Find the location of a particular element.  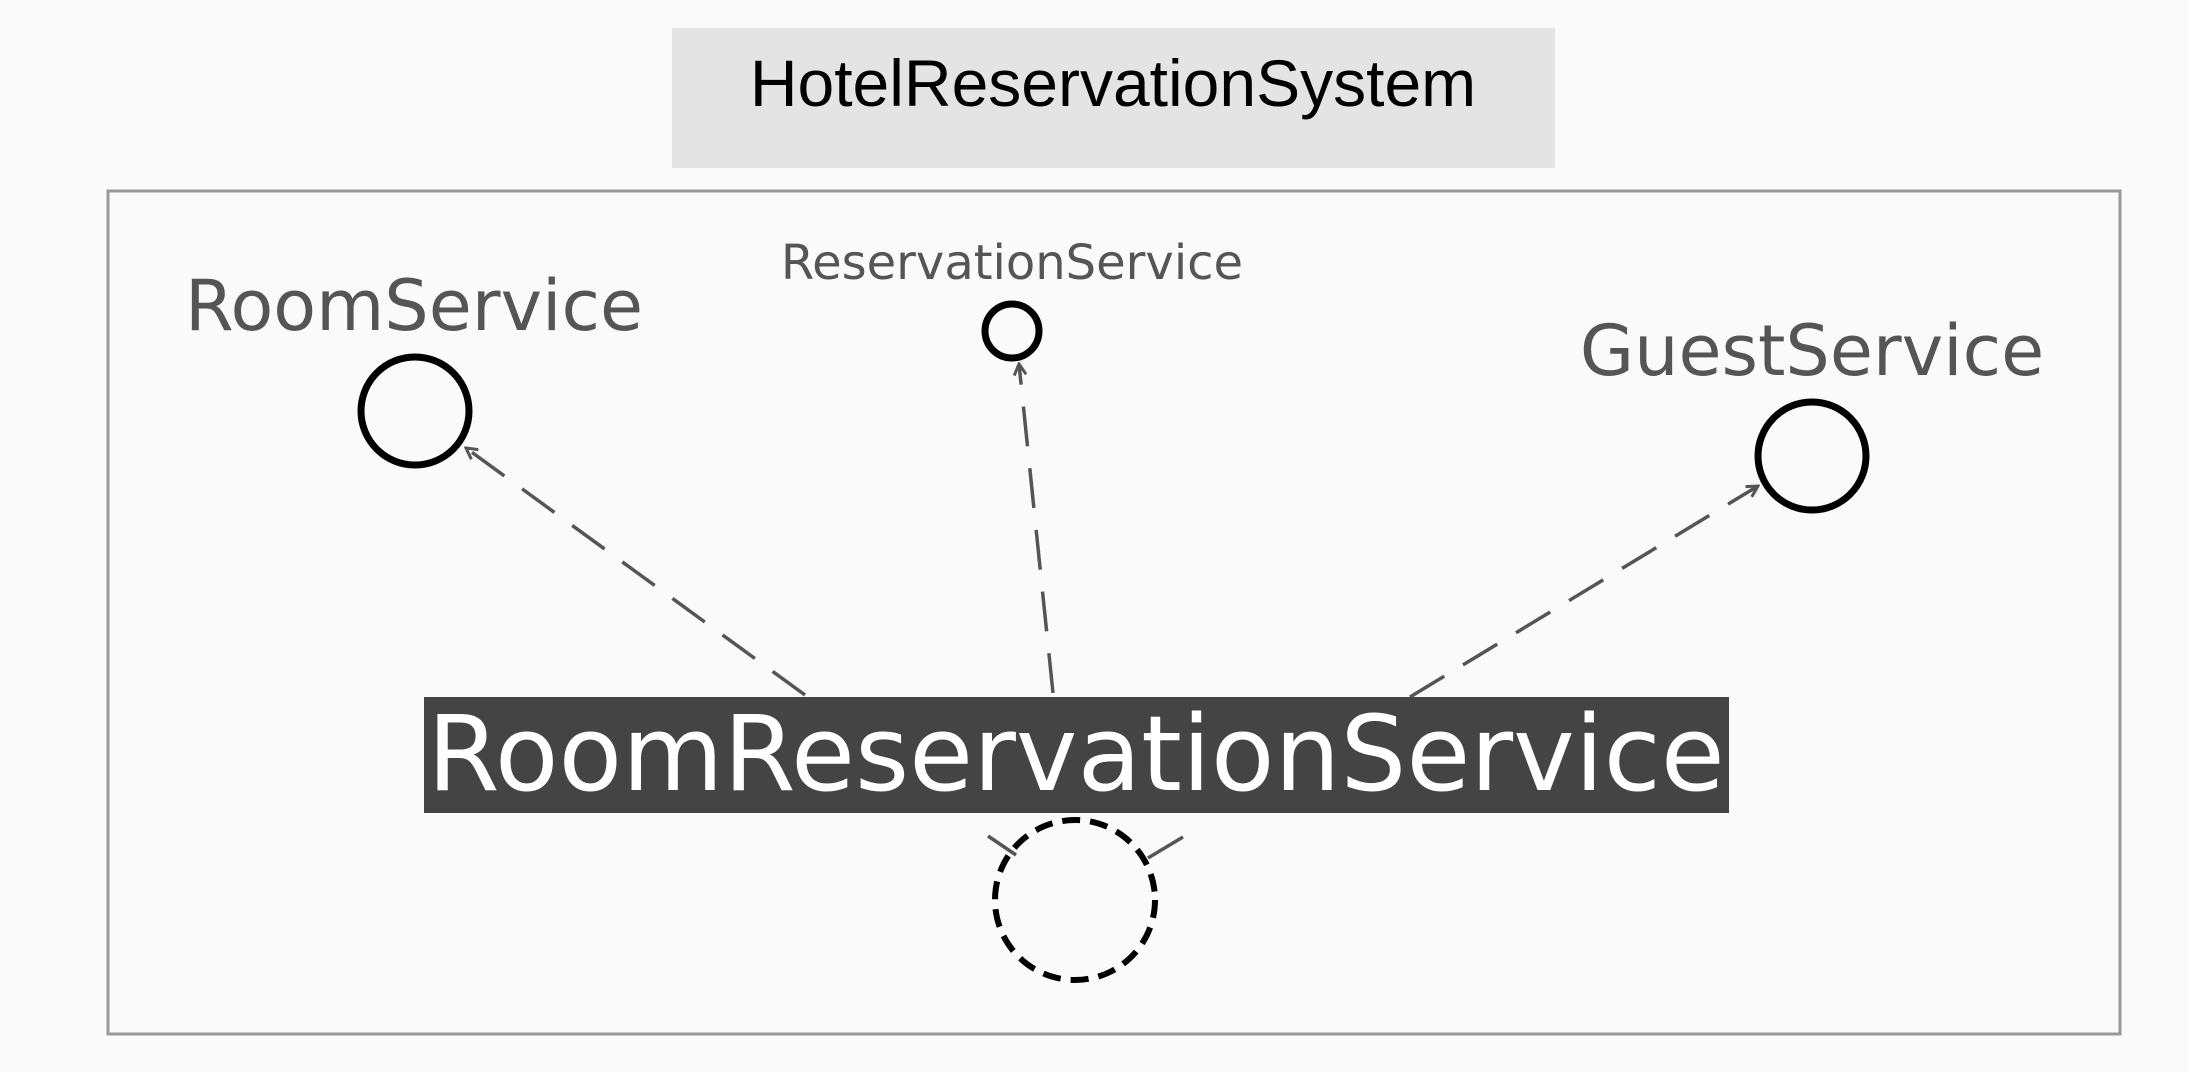

diagram-title: HotelReservationSystem is located at coordinates (1113, 98).